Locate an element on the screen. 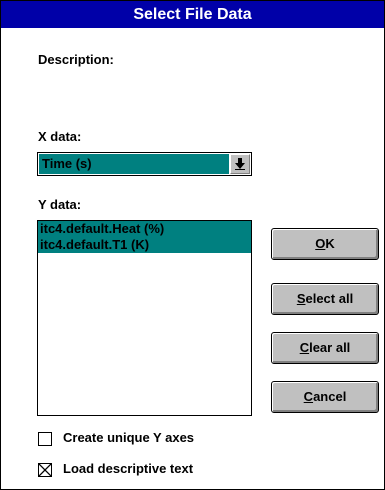 The width and height of the screenshot is (385, 490). x-data-dropdown: Time (s) is located at coordinates (144, 164).